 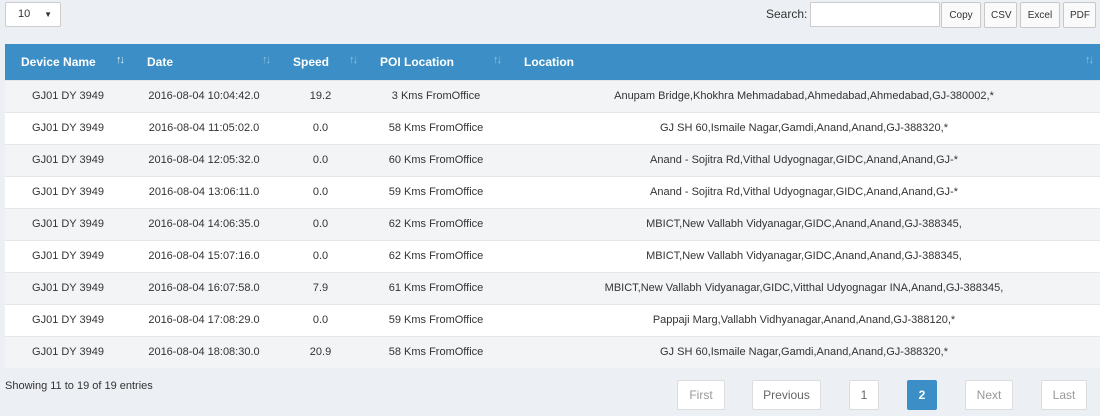 I want to click on table-info: Showing 11 to 19 of 19 entries, so click(x=79, y=386).